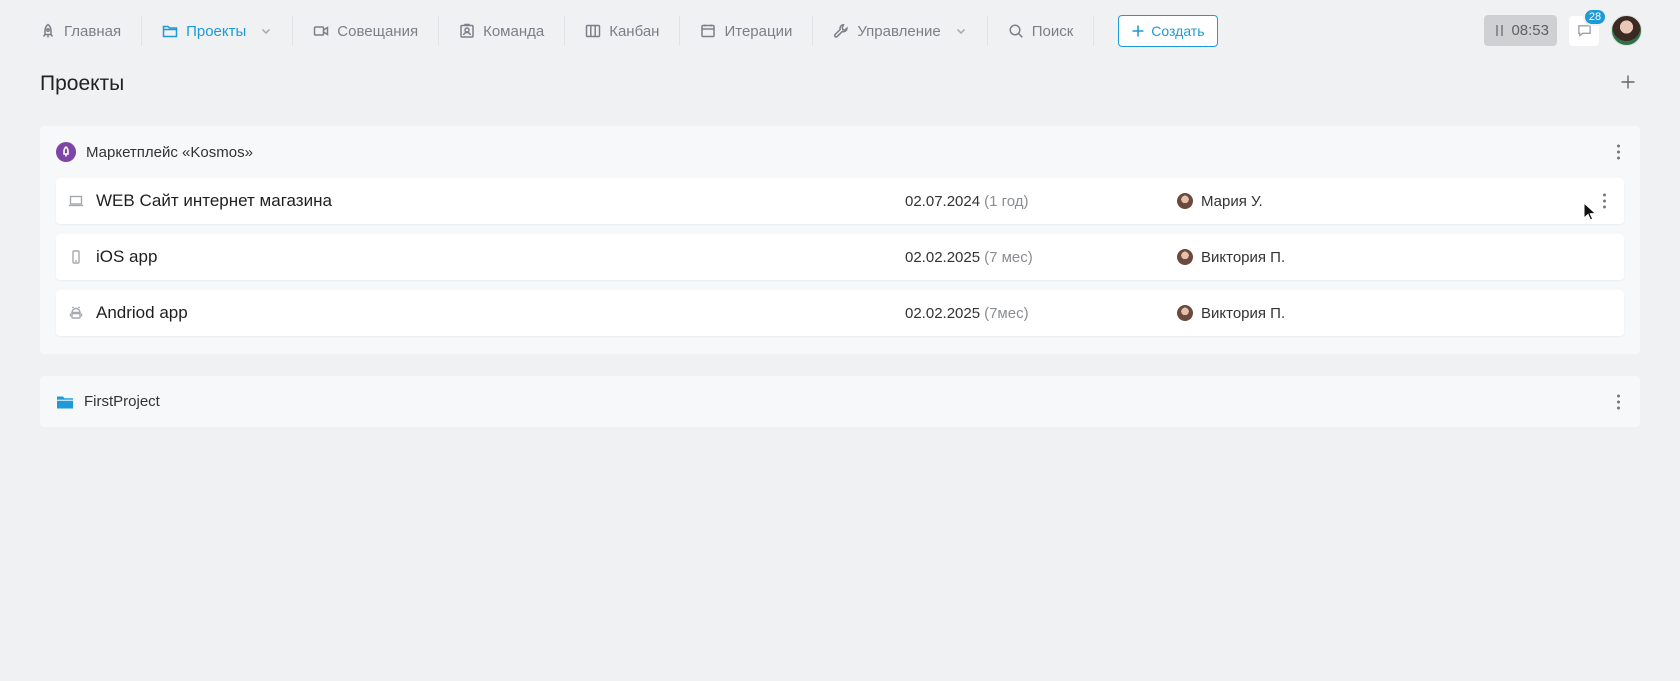 The image size is (1680, 681). I want to click on project-owner-name: Мария У., so click(1232, 201).